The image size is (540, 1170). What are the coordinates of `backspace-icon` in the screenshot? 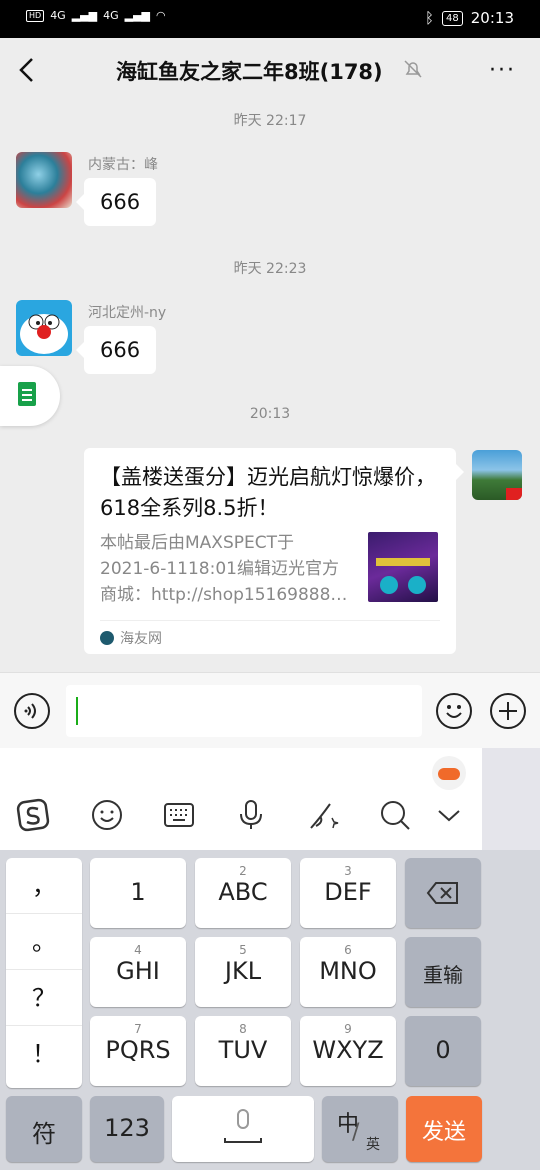 It's located at (442, 893).